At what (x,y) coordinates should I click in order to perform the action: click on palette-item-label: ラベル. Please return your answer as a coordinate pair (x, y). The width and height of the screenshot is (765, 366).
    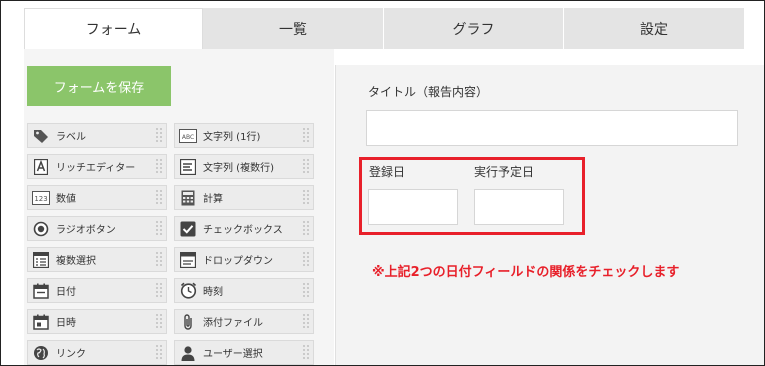
    Looking at the image, I should click on (97, 135).